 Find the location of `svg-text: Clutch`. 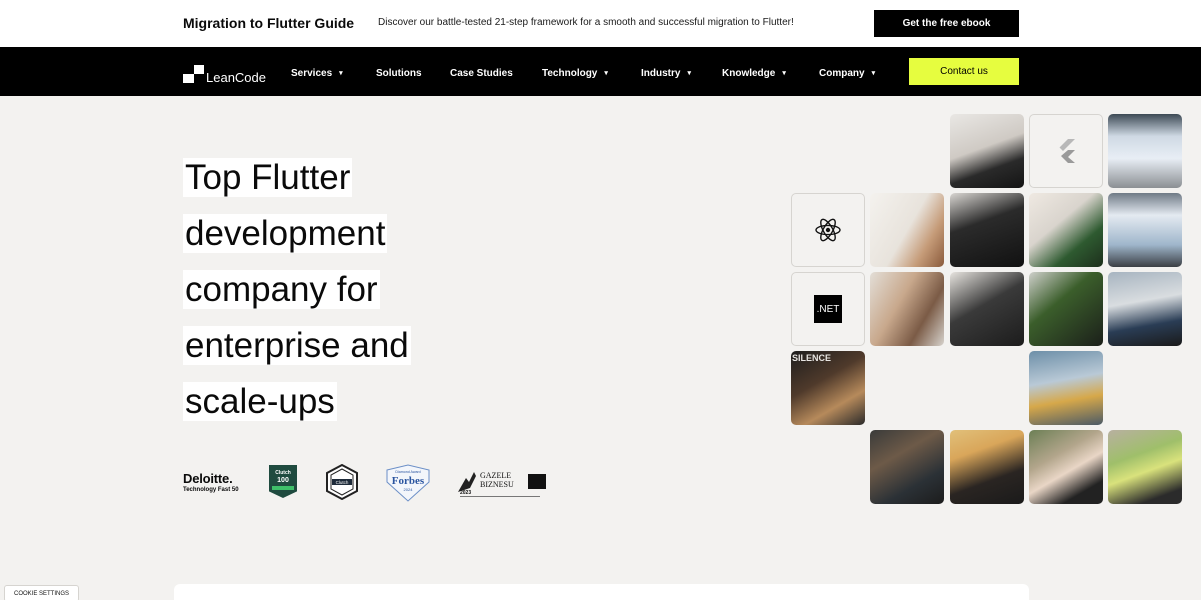

svg-text: Clutch is located at coordinates (342, 482).